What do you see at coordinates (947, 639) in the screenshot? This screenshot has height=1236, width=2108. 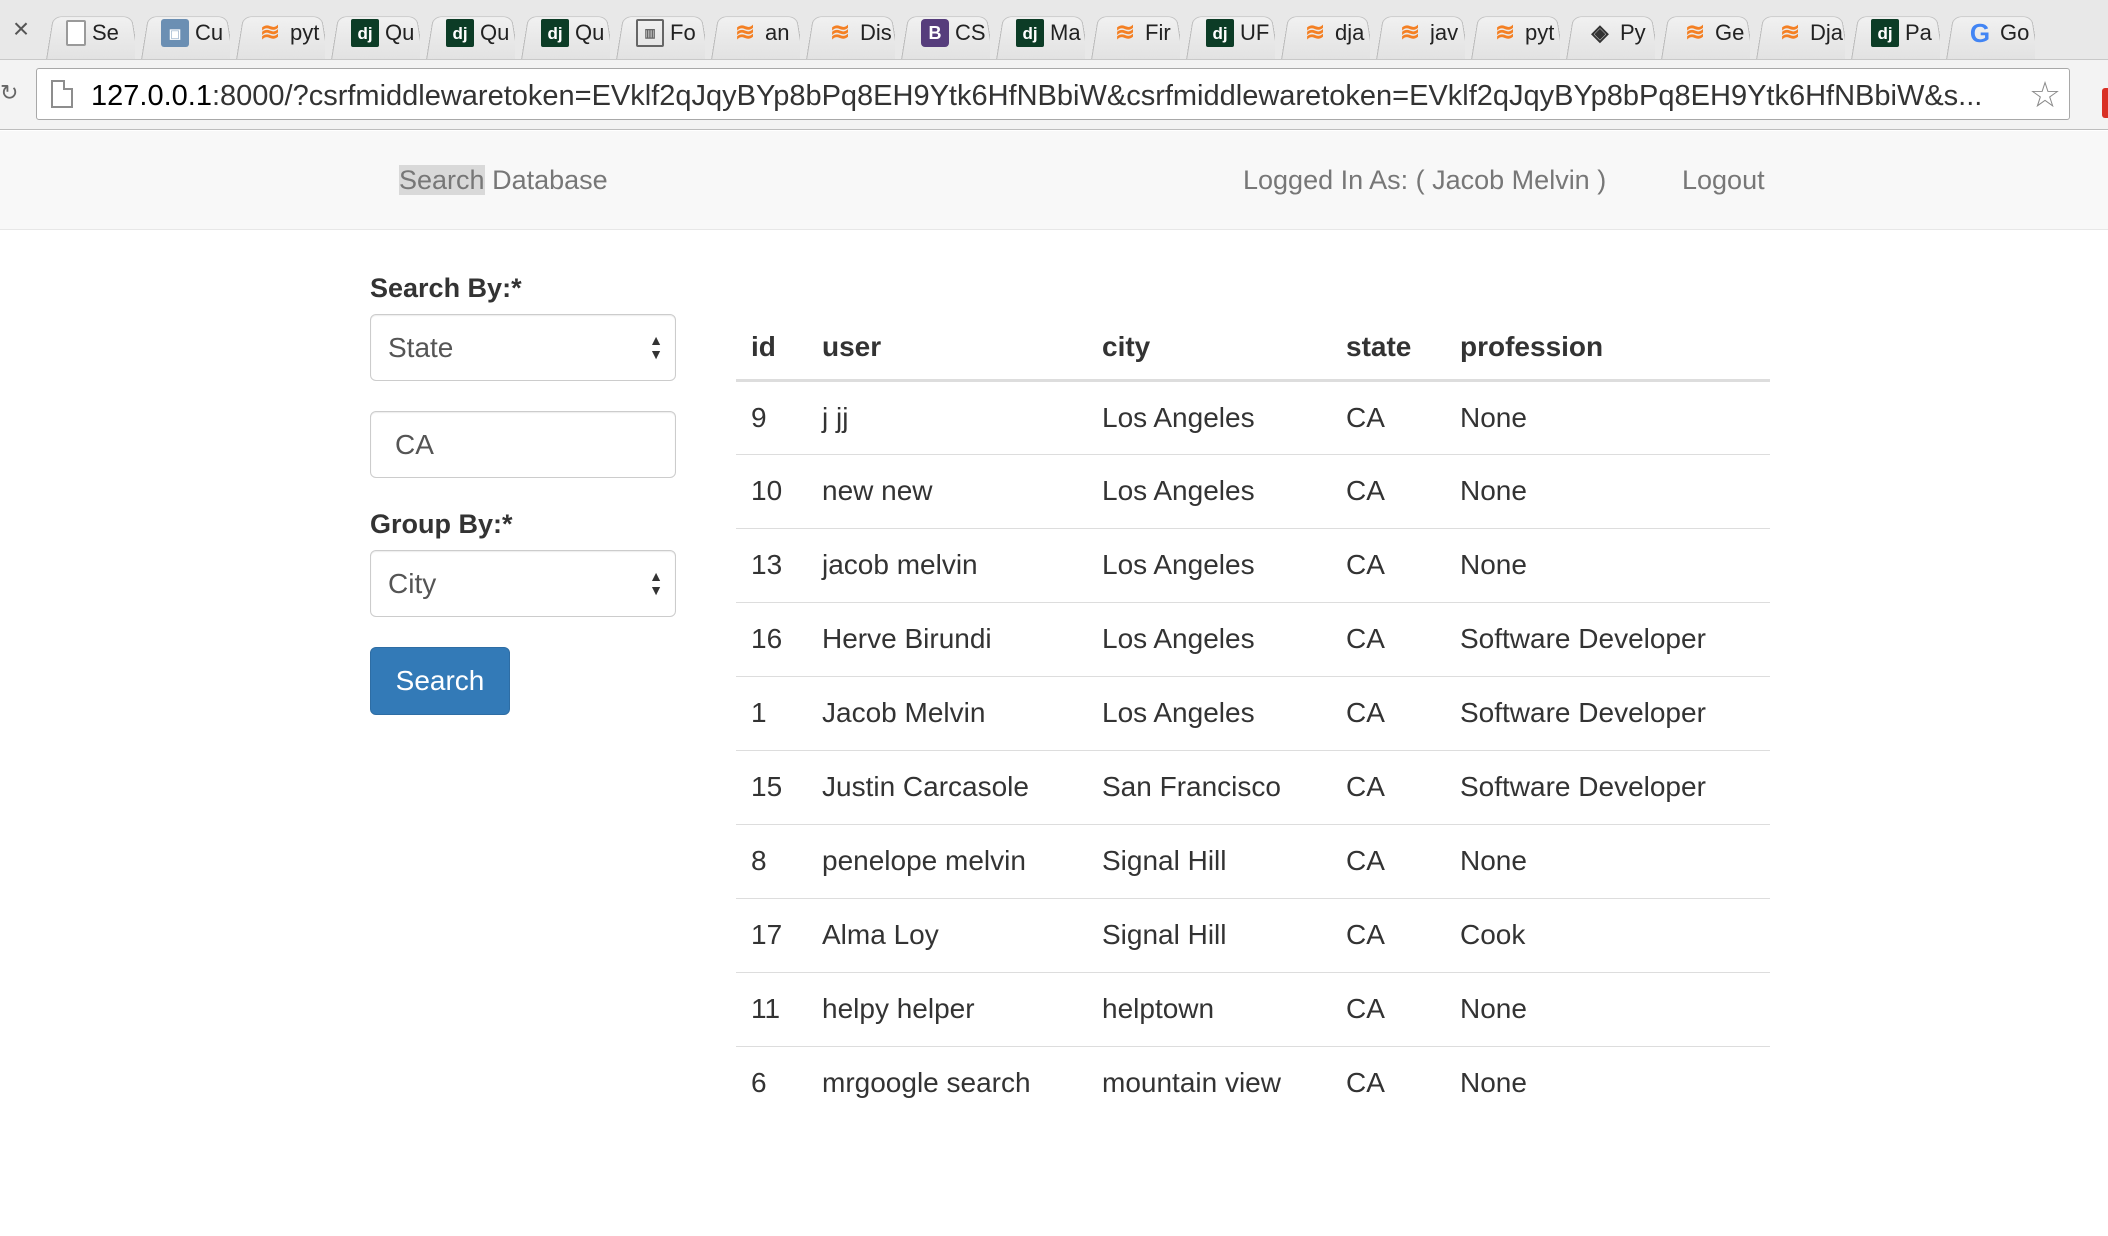 I see `cell-user: Herve Birundi` at bounding box center [947, 639].